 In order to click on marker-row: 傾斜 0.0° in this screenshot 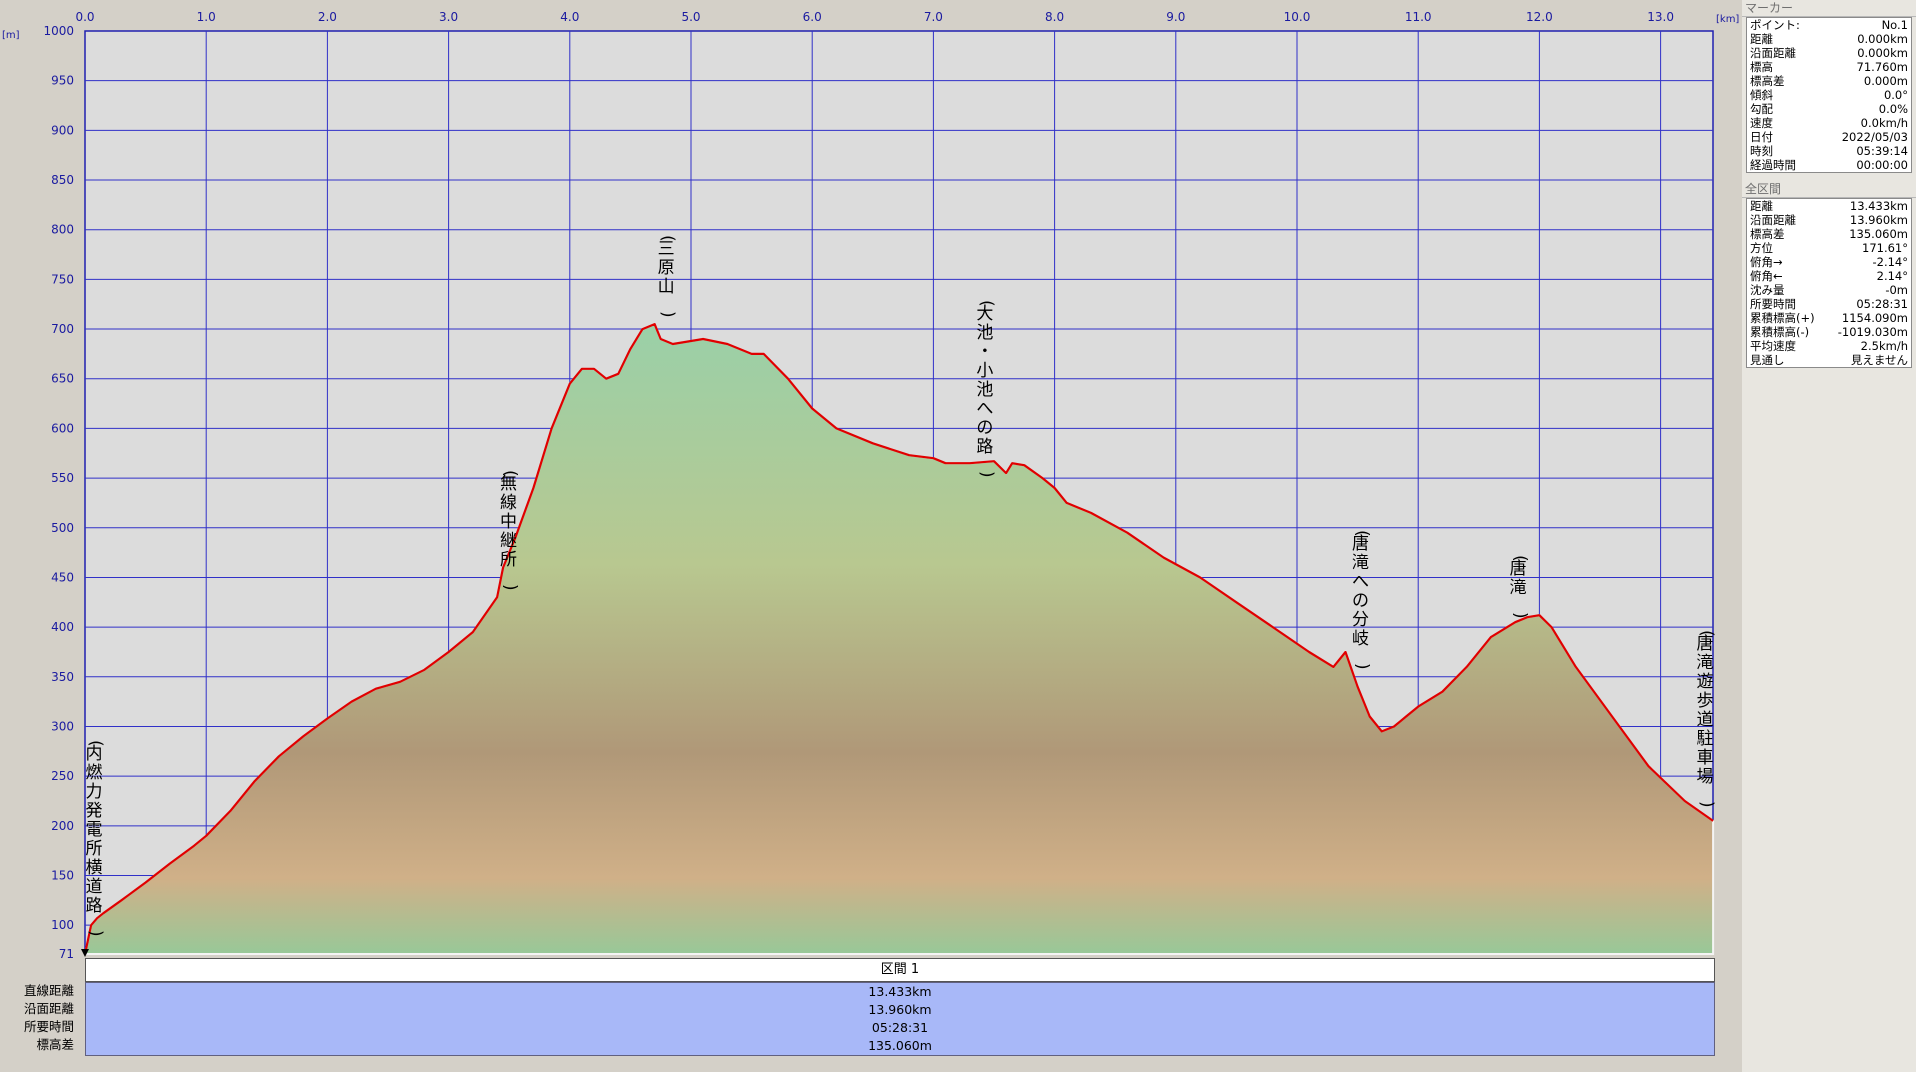, I will do `click(1829, 95)`.